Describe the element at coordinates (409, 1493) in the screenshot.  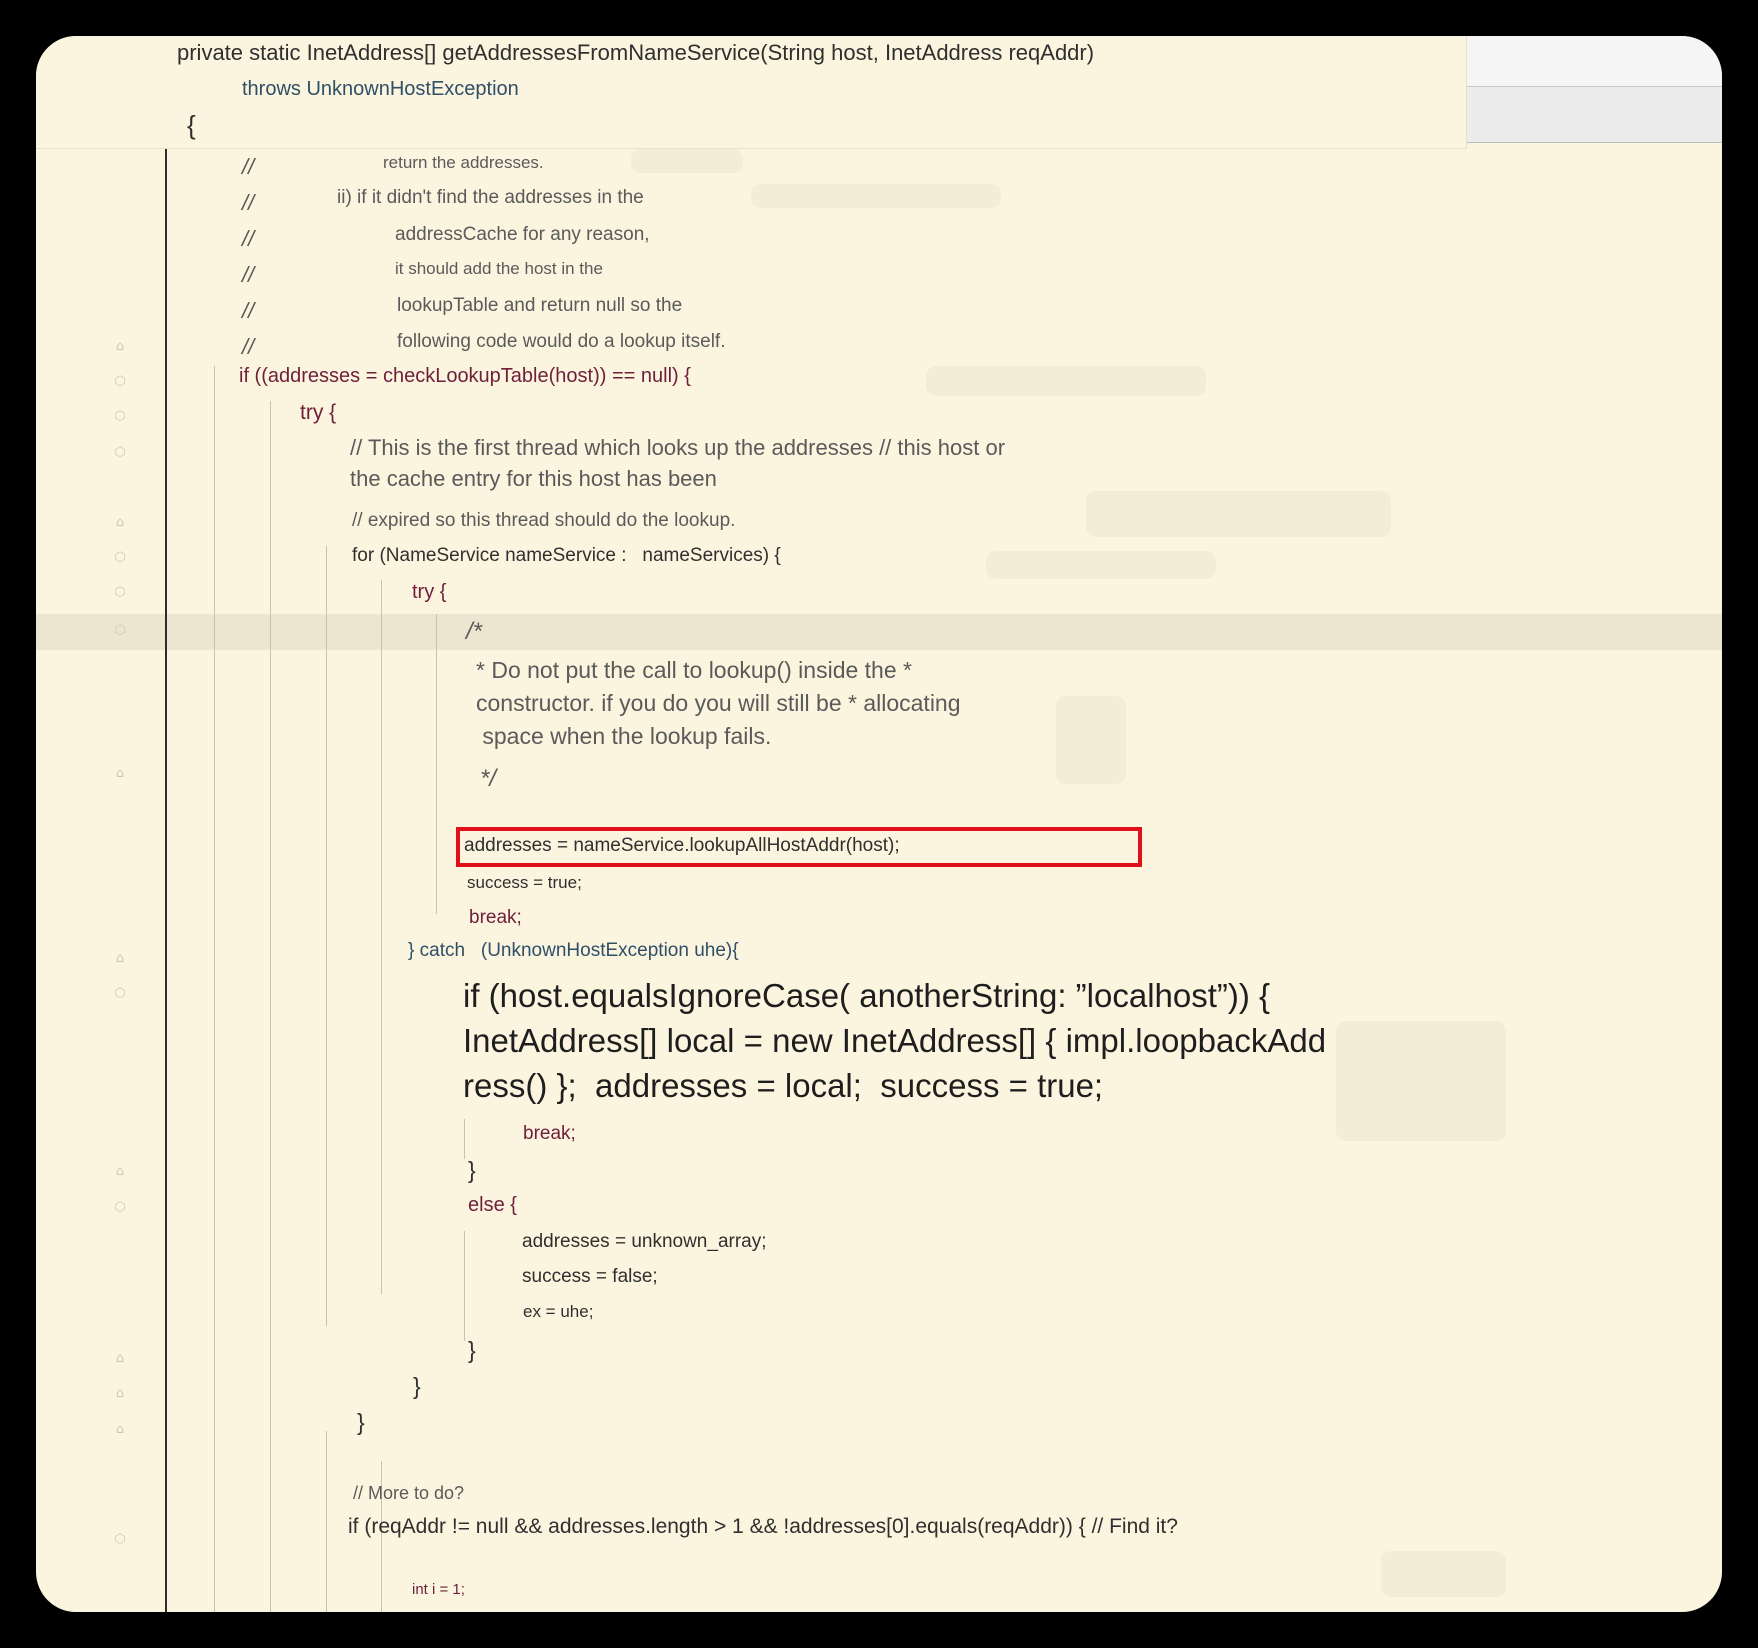
I see `comment-more-to-do: // More to do?` at that location.